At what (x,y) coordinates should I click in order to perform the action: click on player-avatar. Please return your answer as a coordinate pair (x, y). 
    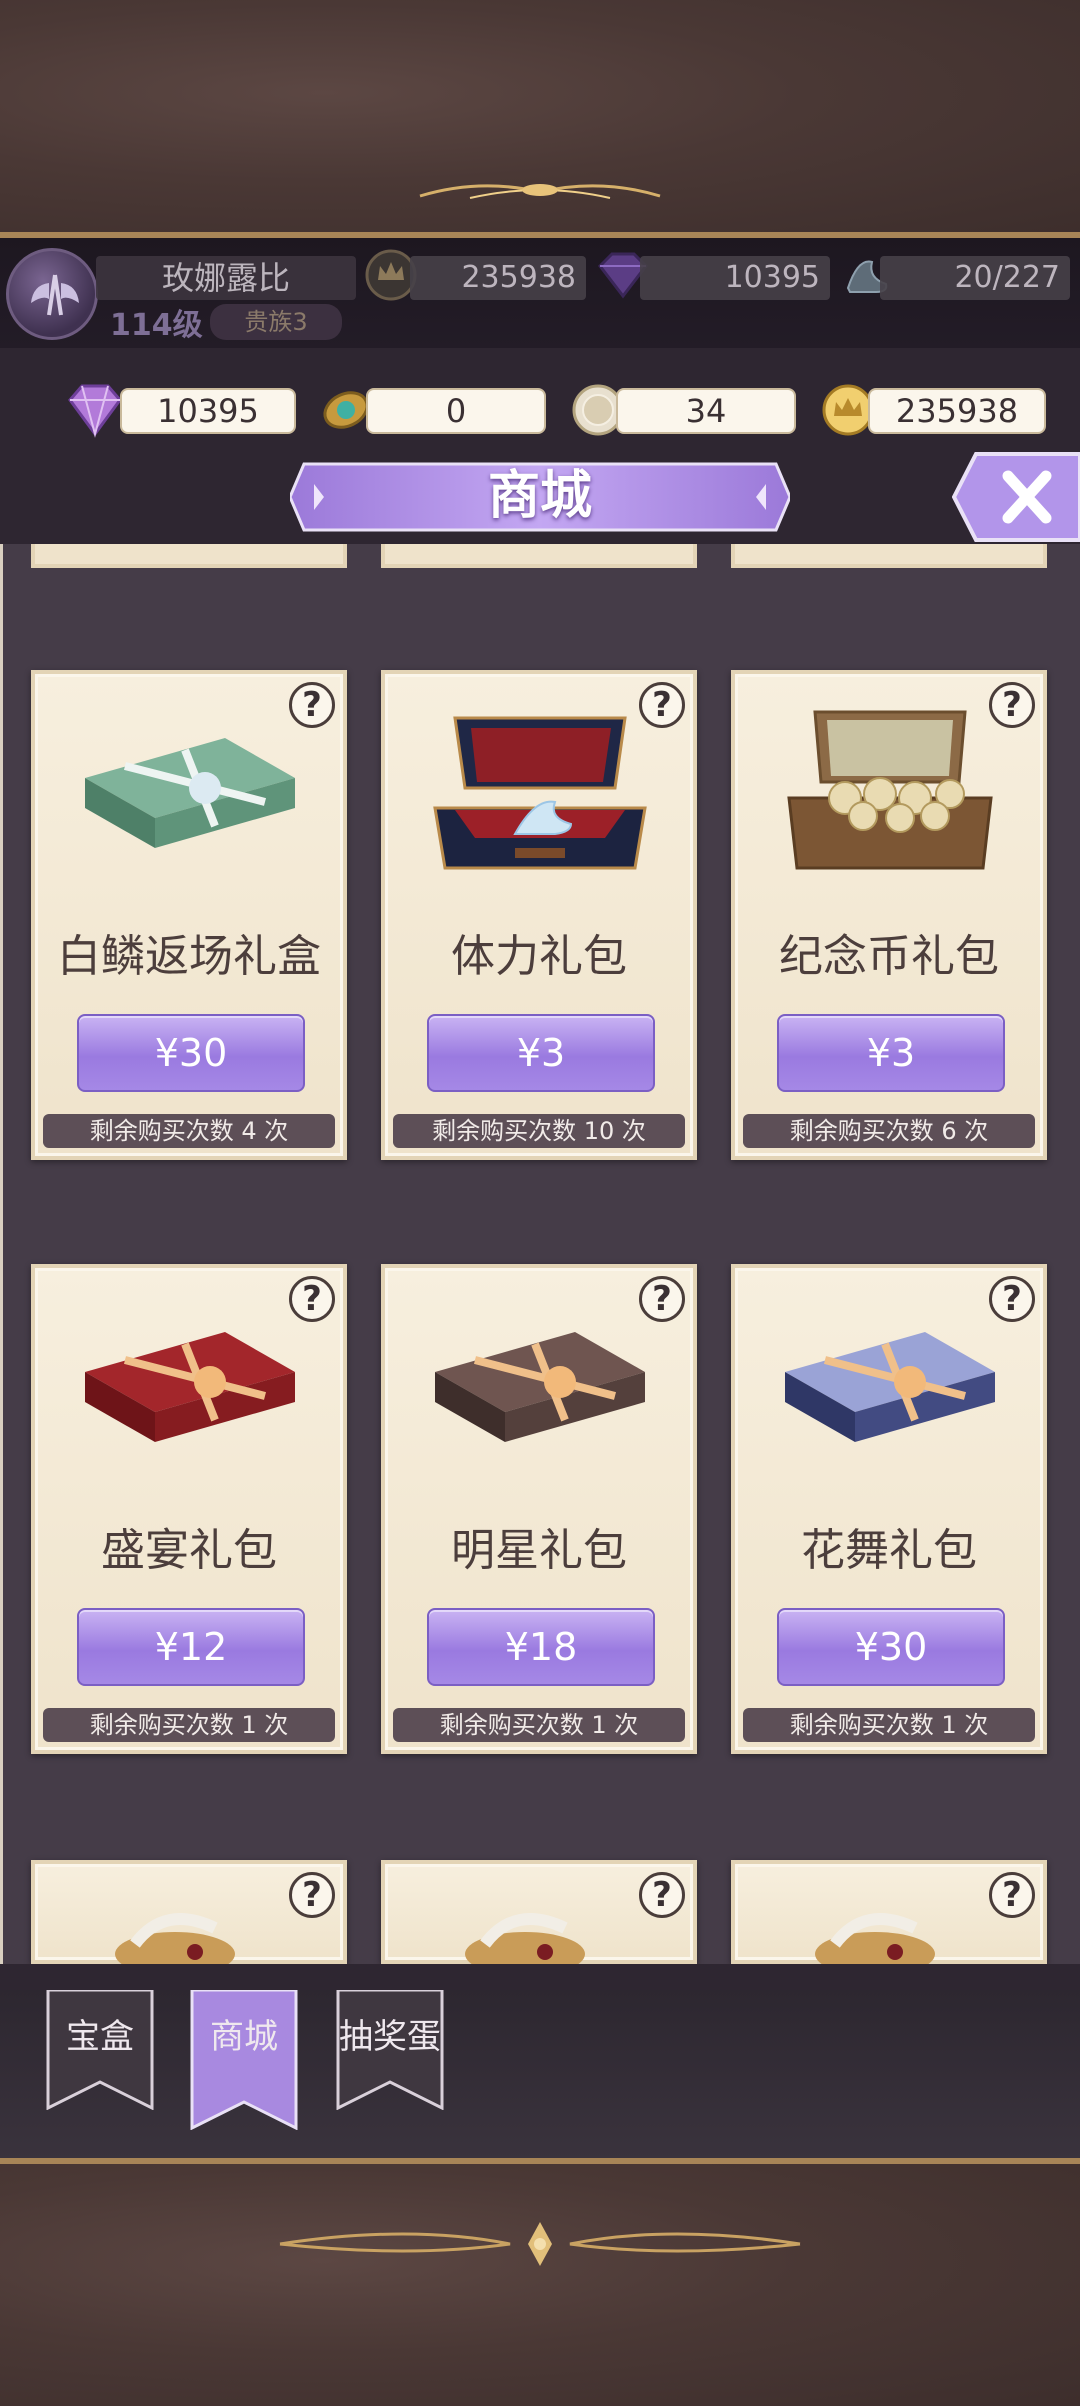
    Looking at the image, I should click on (52, 294).